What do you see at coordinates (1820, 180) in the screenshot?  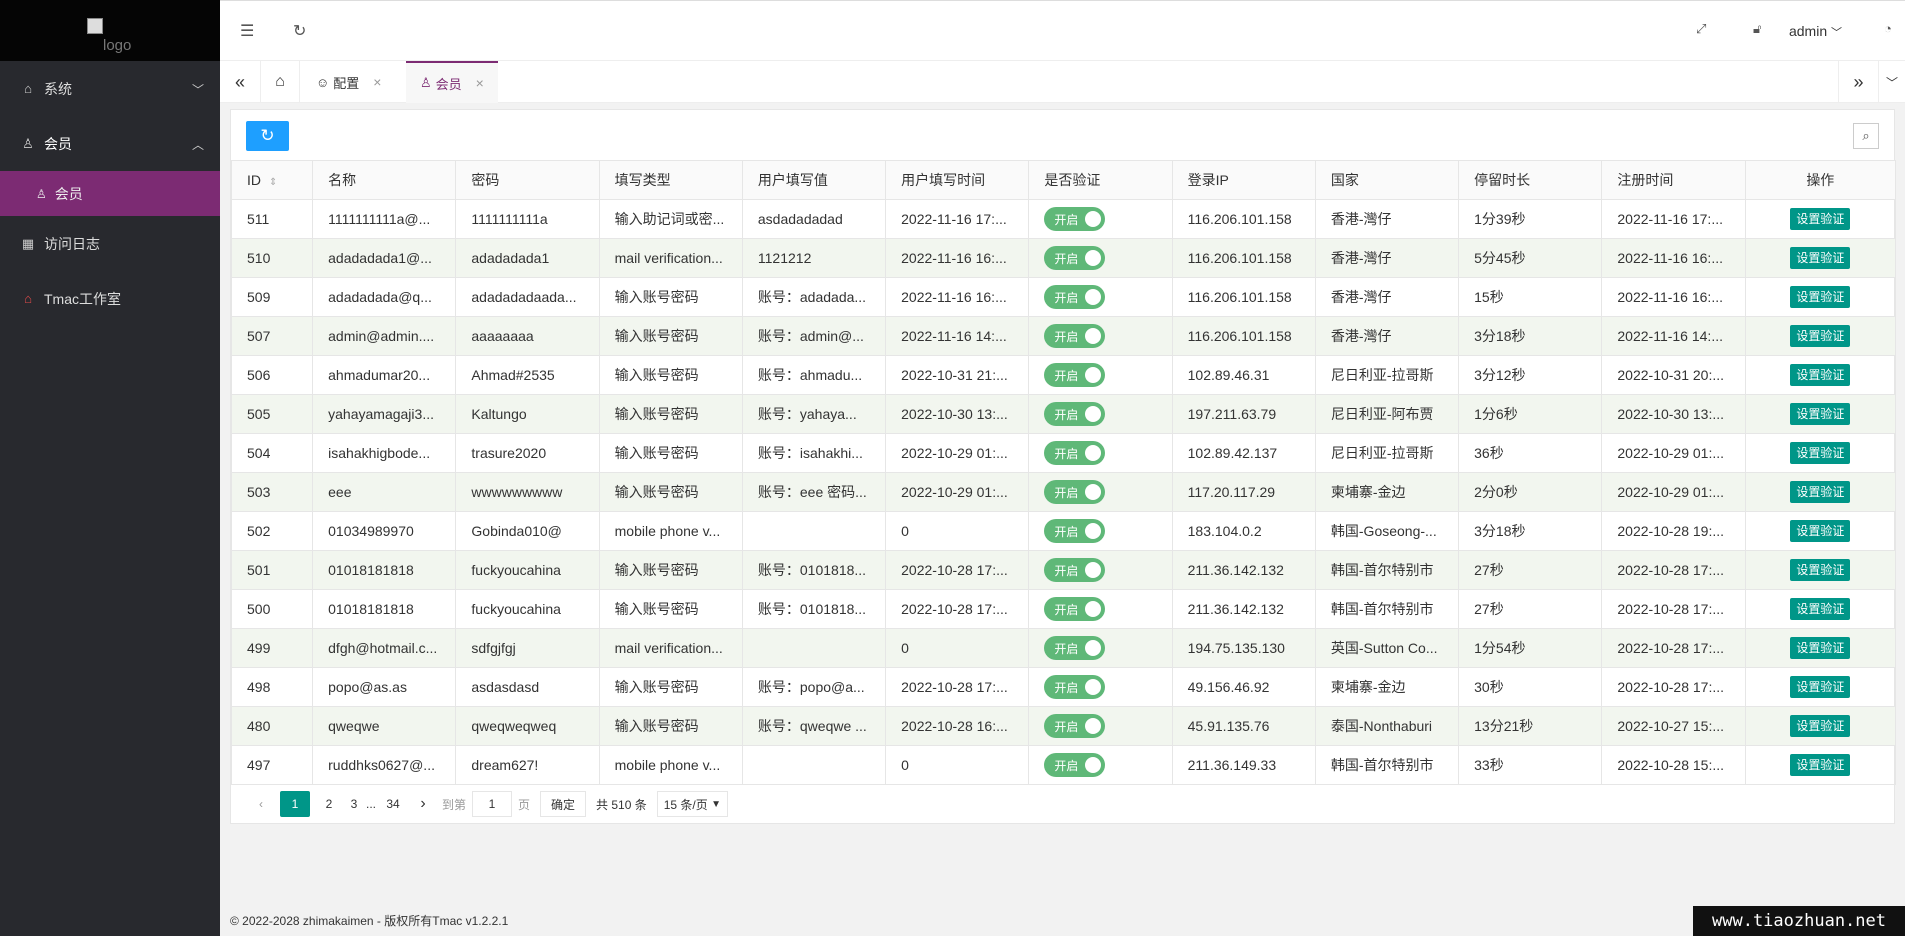 I see `column-header: 操作` at bounding box center [1820, 180].